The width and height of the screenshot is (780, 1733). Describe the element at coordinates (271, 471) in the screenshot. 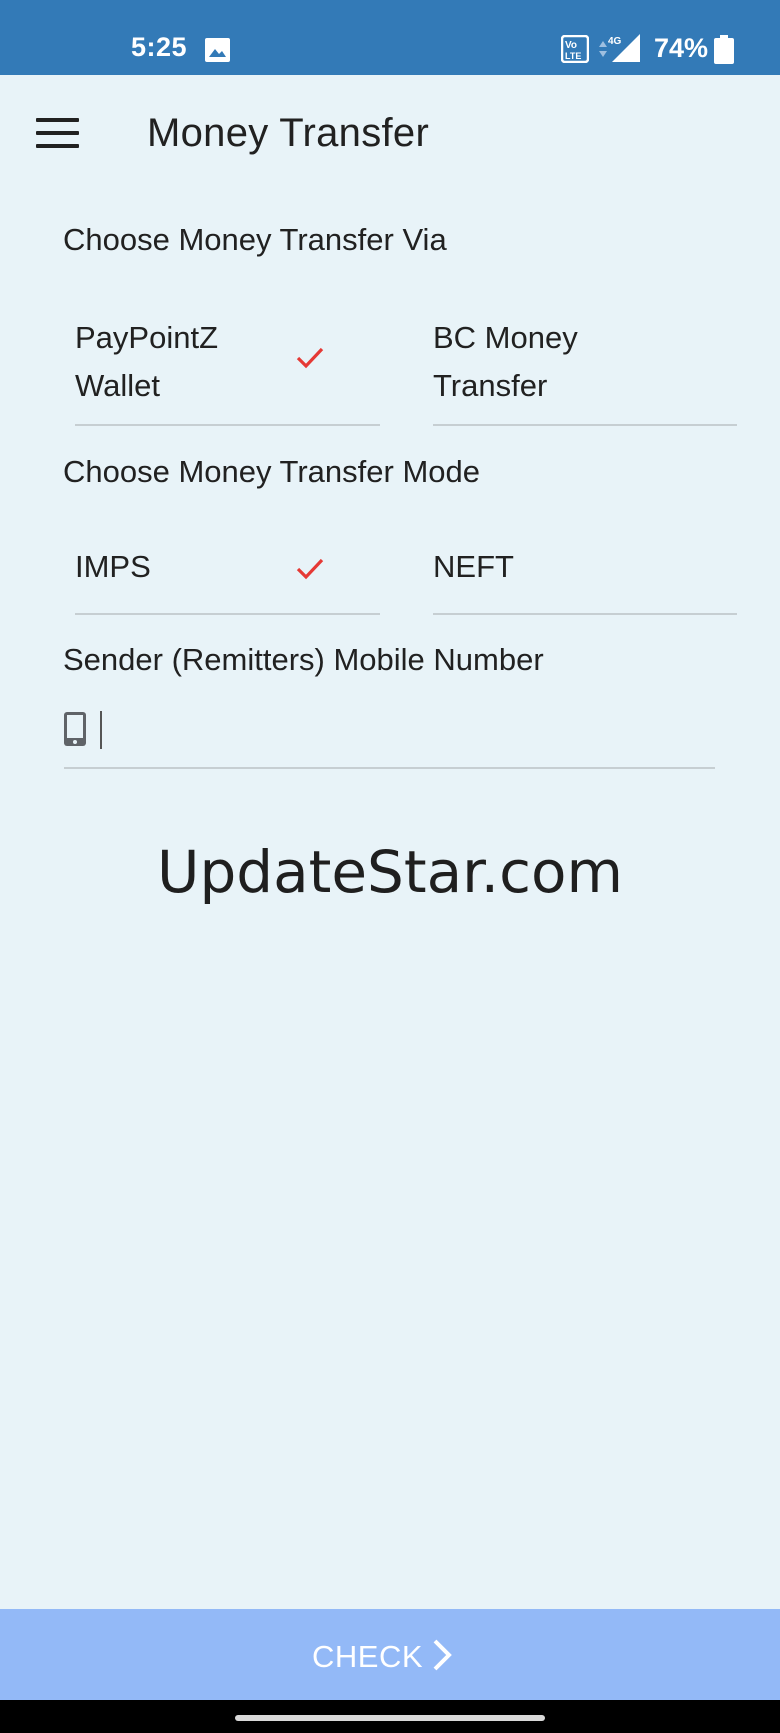

I see `transfer-mode-label: Choose Money Transfer Mode` at that location.